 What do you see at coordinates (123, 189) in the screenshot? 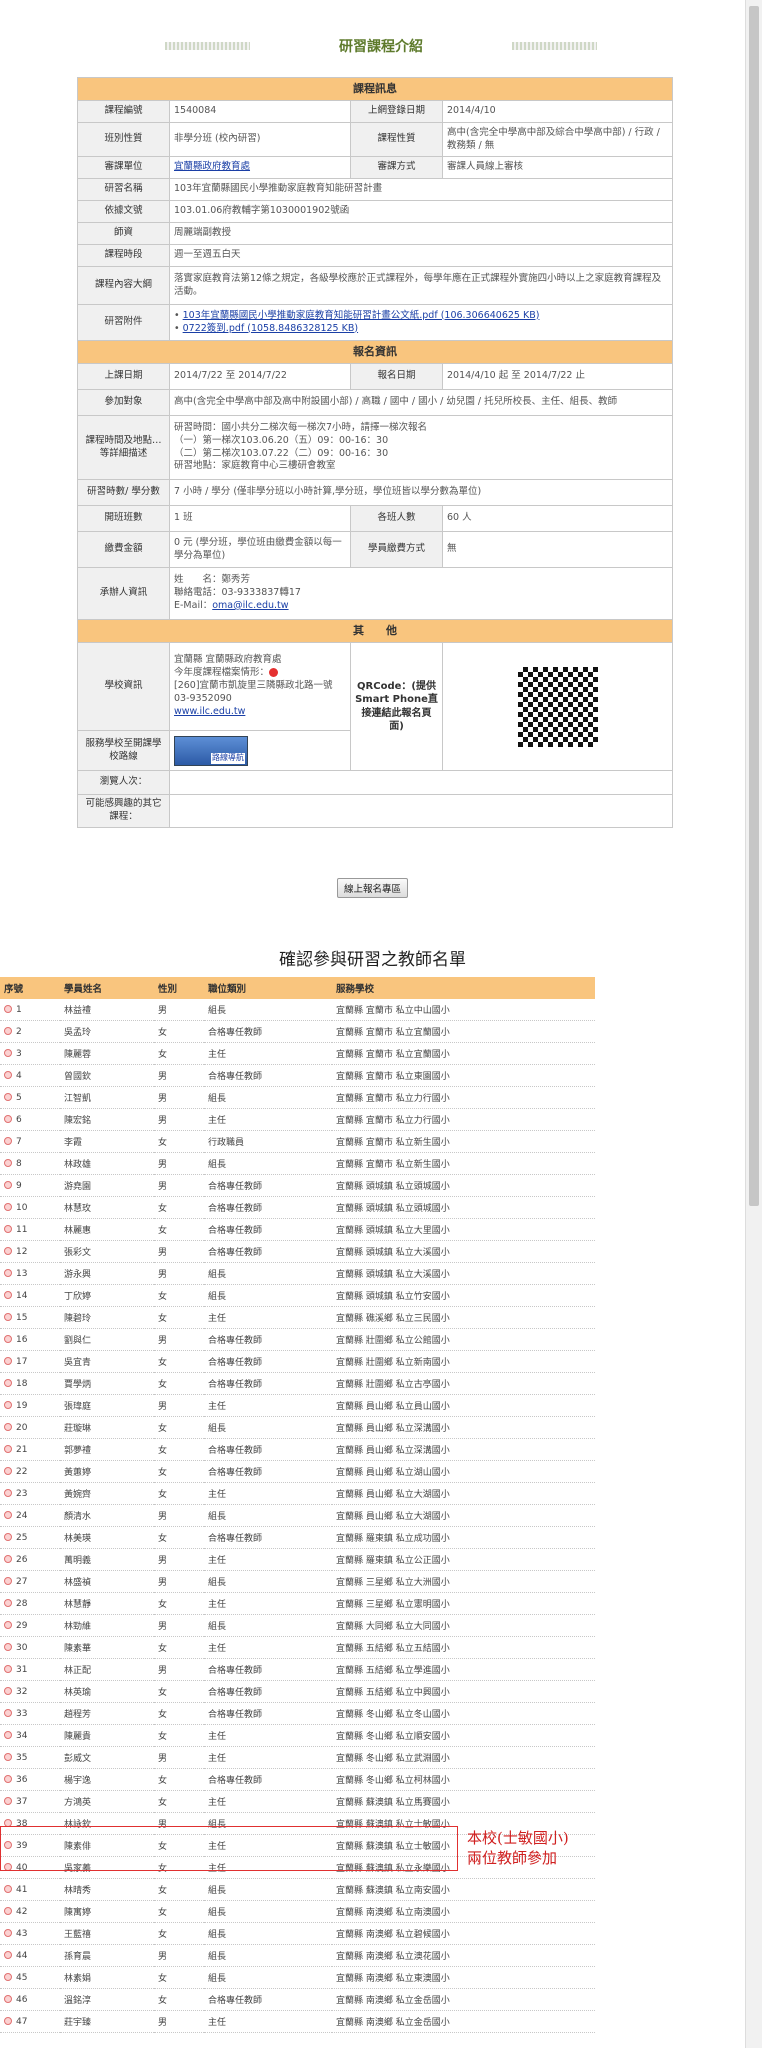
I see `course-name-label: 研習名稱` at bounding box center [123, 189].